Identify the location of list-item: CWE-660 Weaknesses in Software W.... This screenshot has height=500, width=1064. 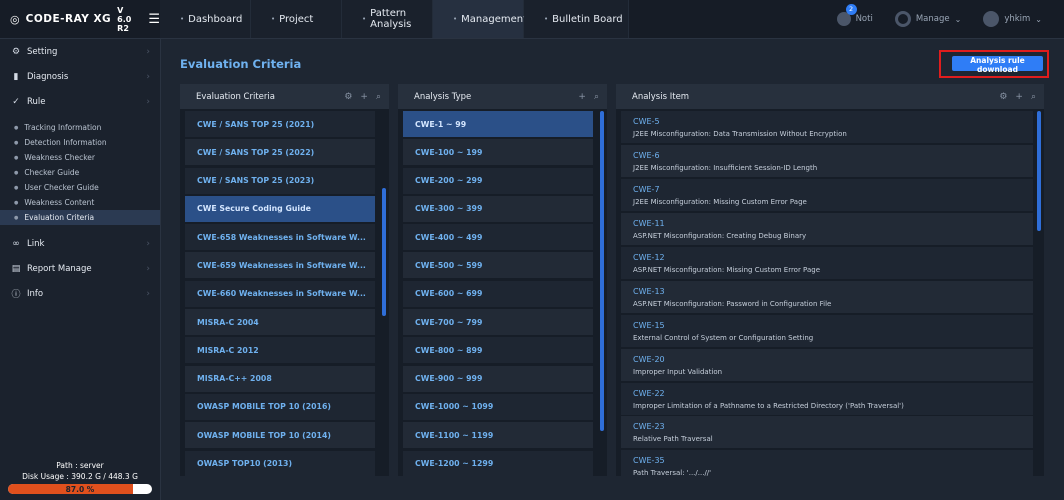
(280, 293).